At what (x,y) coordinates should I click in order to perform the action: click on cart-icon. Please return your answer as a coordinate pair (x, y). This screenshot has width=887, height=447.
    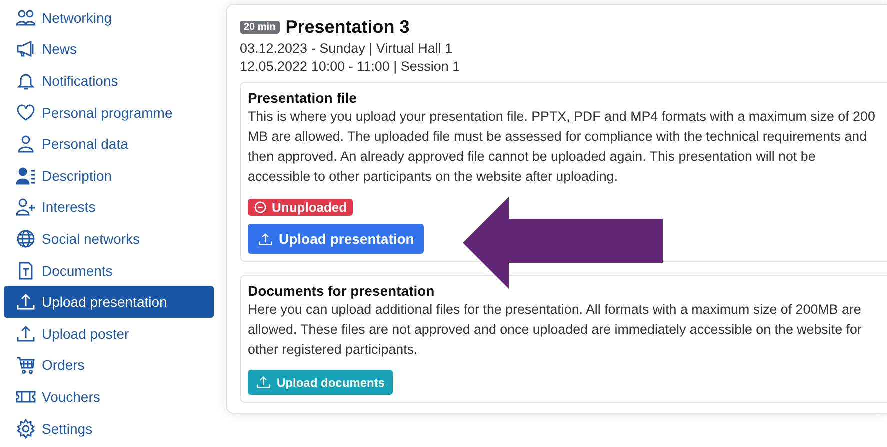
    Looking at the image, I should click on (26, 365).